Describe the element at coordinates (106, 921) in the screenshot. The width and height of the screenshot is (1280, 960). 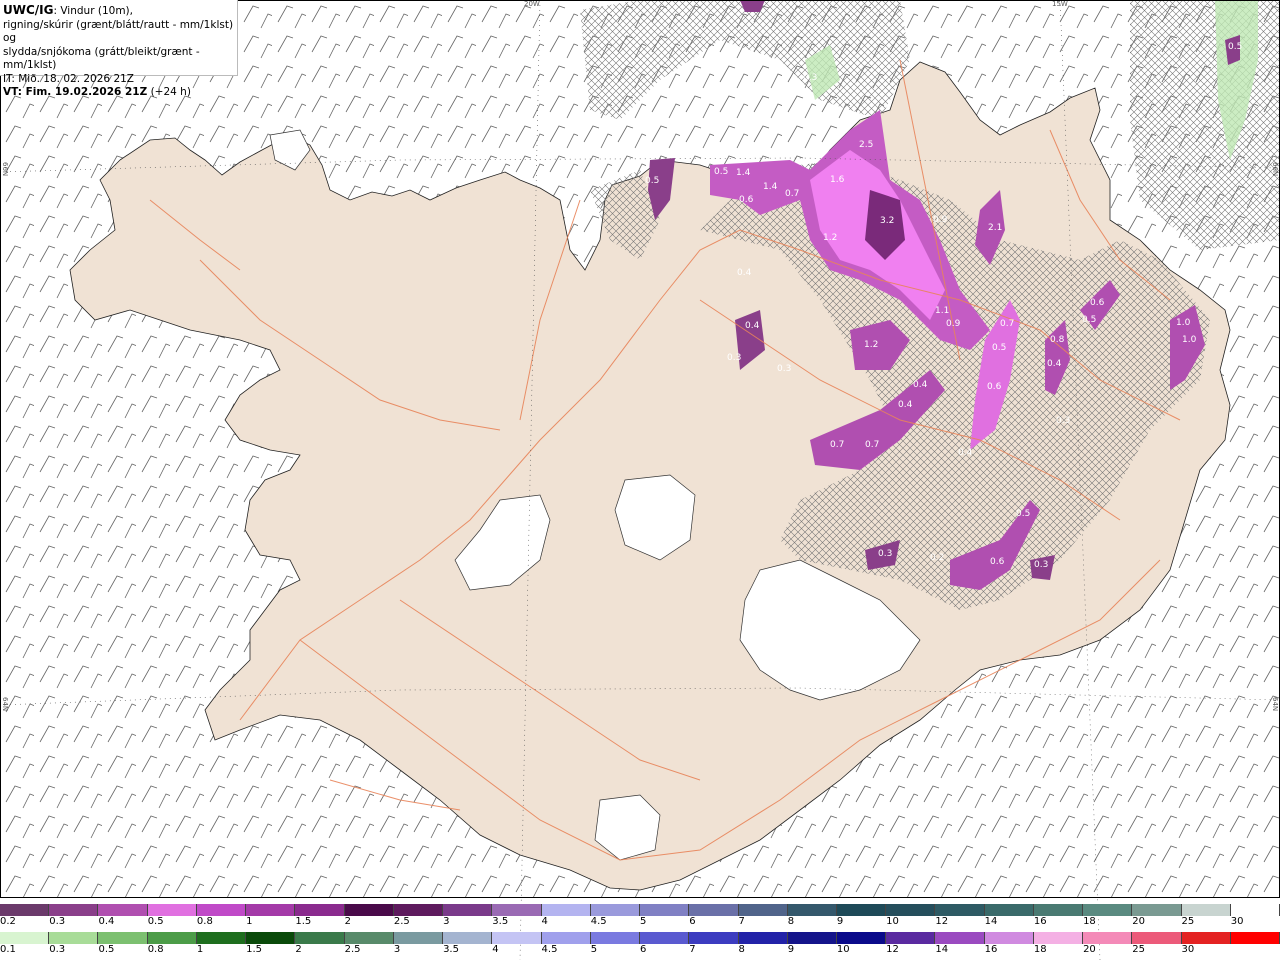
I see `colorbar-tick-label: 0.4` at that location.